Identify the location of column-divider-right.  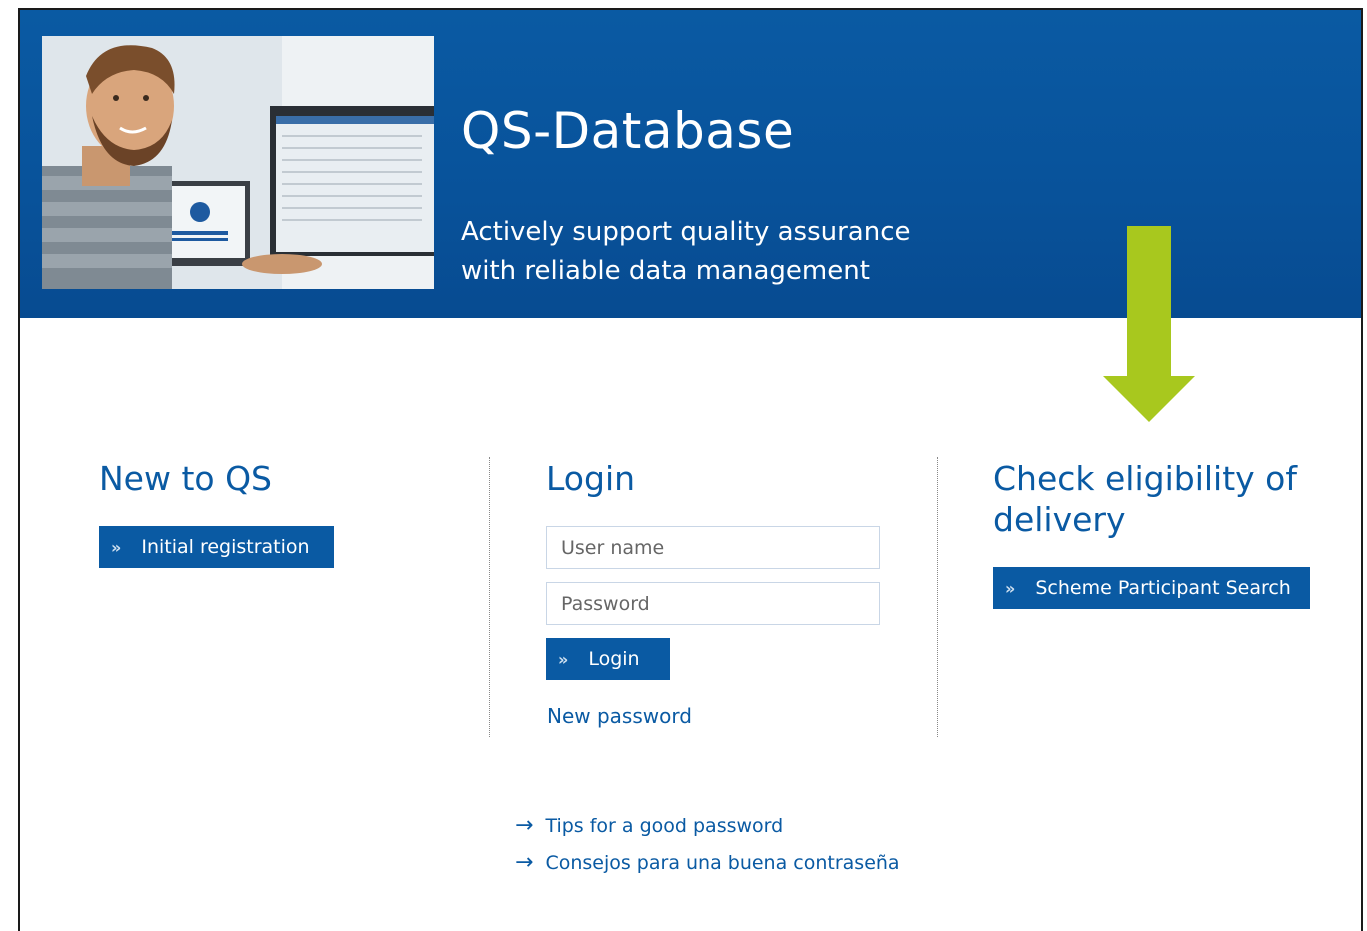
(937, 597).